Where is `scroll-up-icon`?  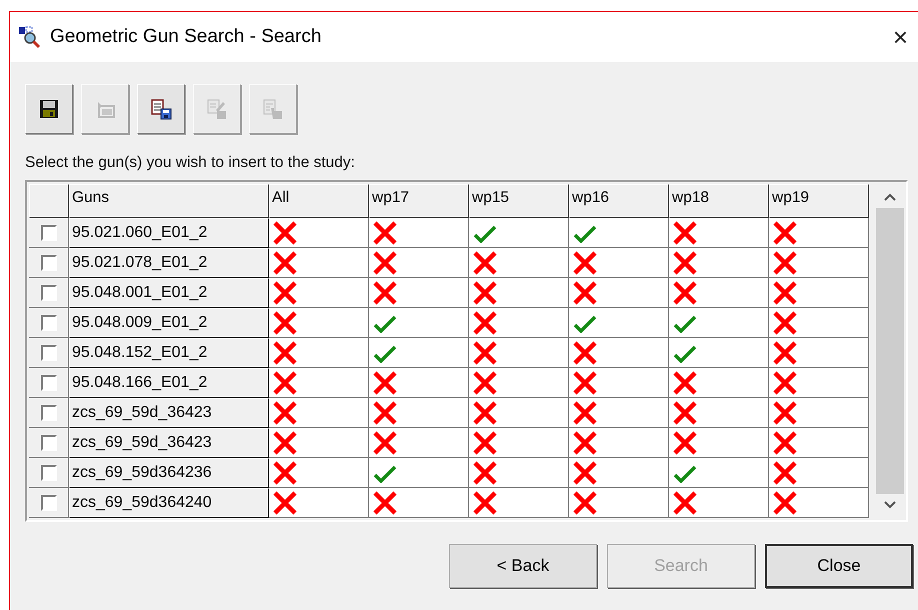 scroll-up-icon is located at coordinates (890, 197).